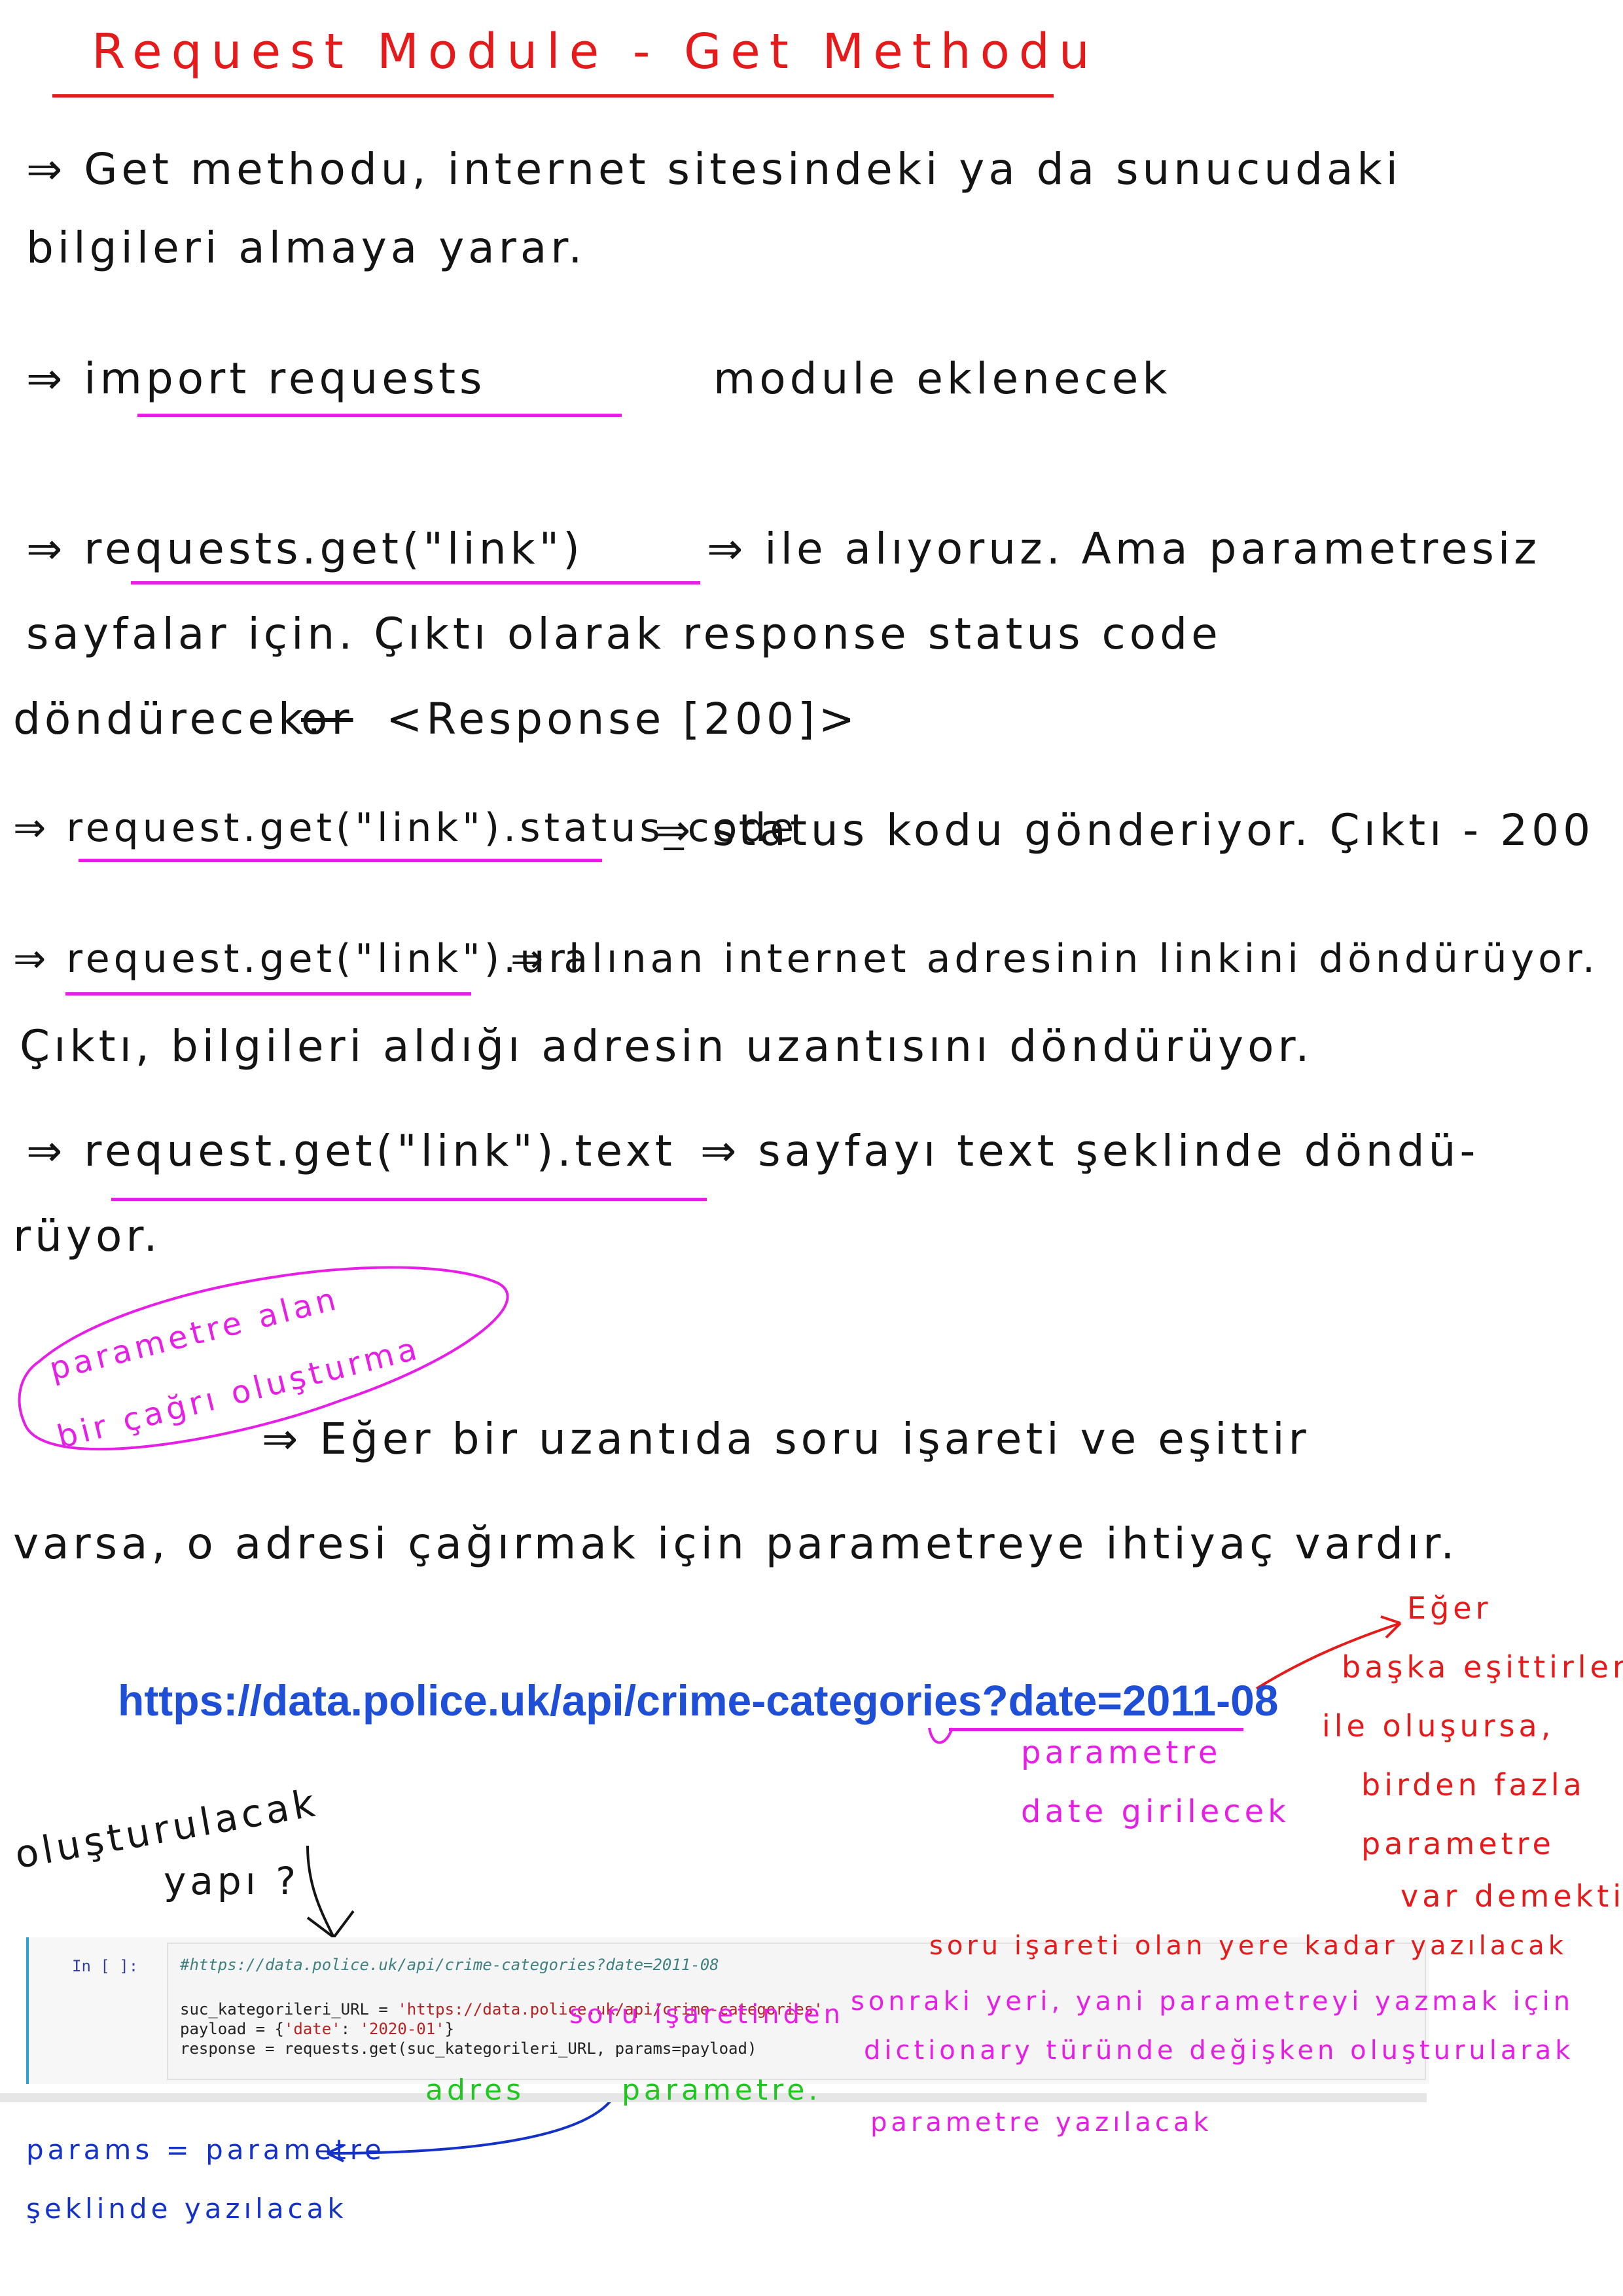 The image size is (1623, 2296). What do you see at coordinates (306, 248) in the screenshot?
I see `get-intro-line2: bilgileri almaya yarar.` at bounding box center [306, 248].